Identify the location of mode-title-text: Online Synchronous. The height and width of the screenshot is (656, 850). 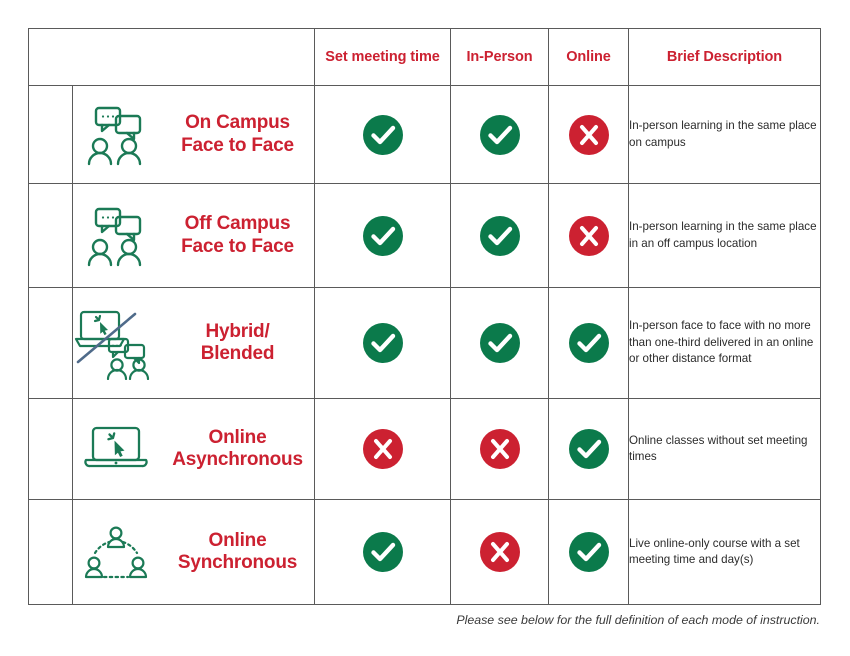
(239, 552).